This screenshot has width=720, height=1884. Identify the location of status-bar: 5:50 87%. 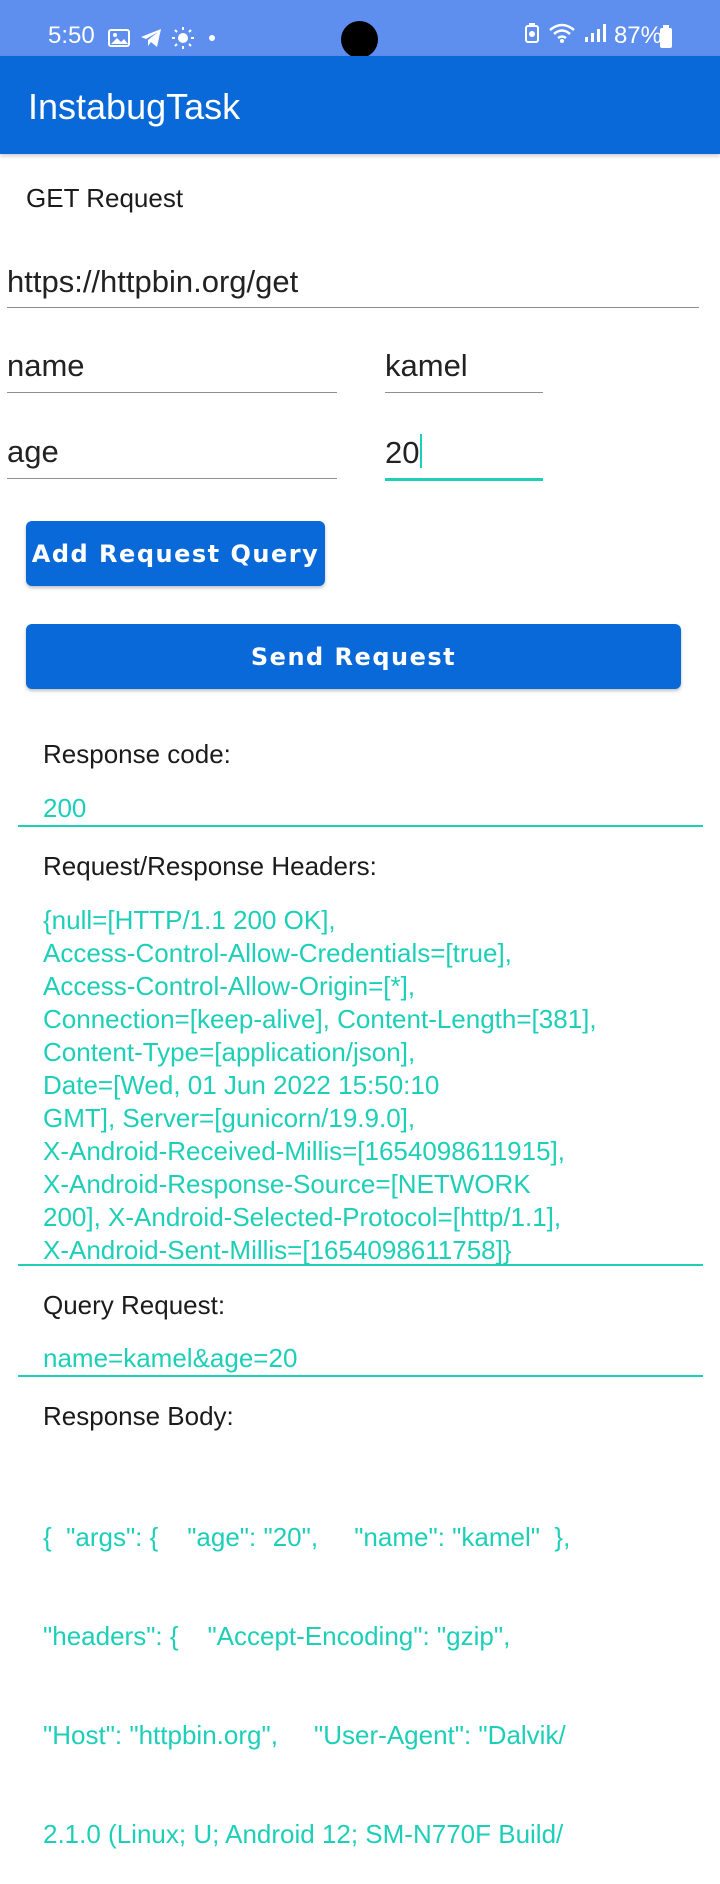
(360, 29).